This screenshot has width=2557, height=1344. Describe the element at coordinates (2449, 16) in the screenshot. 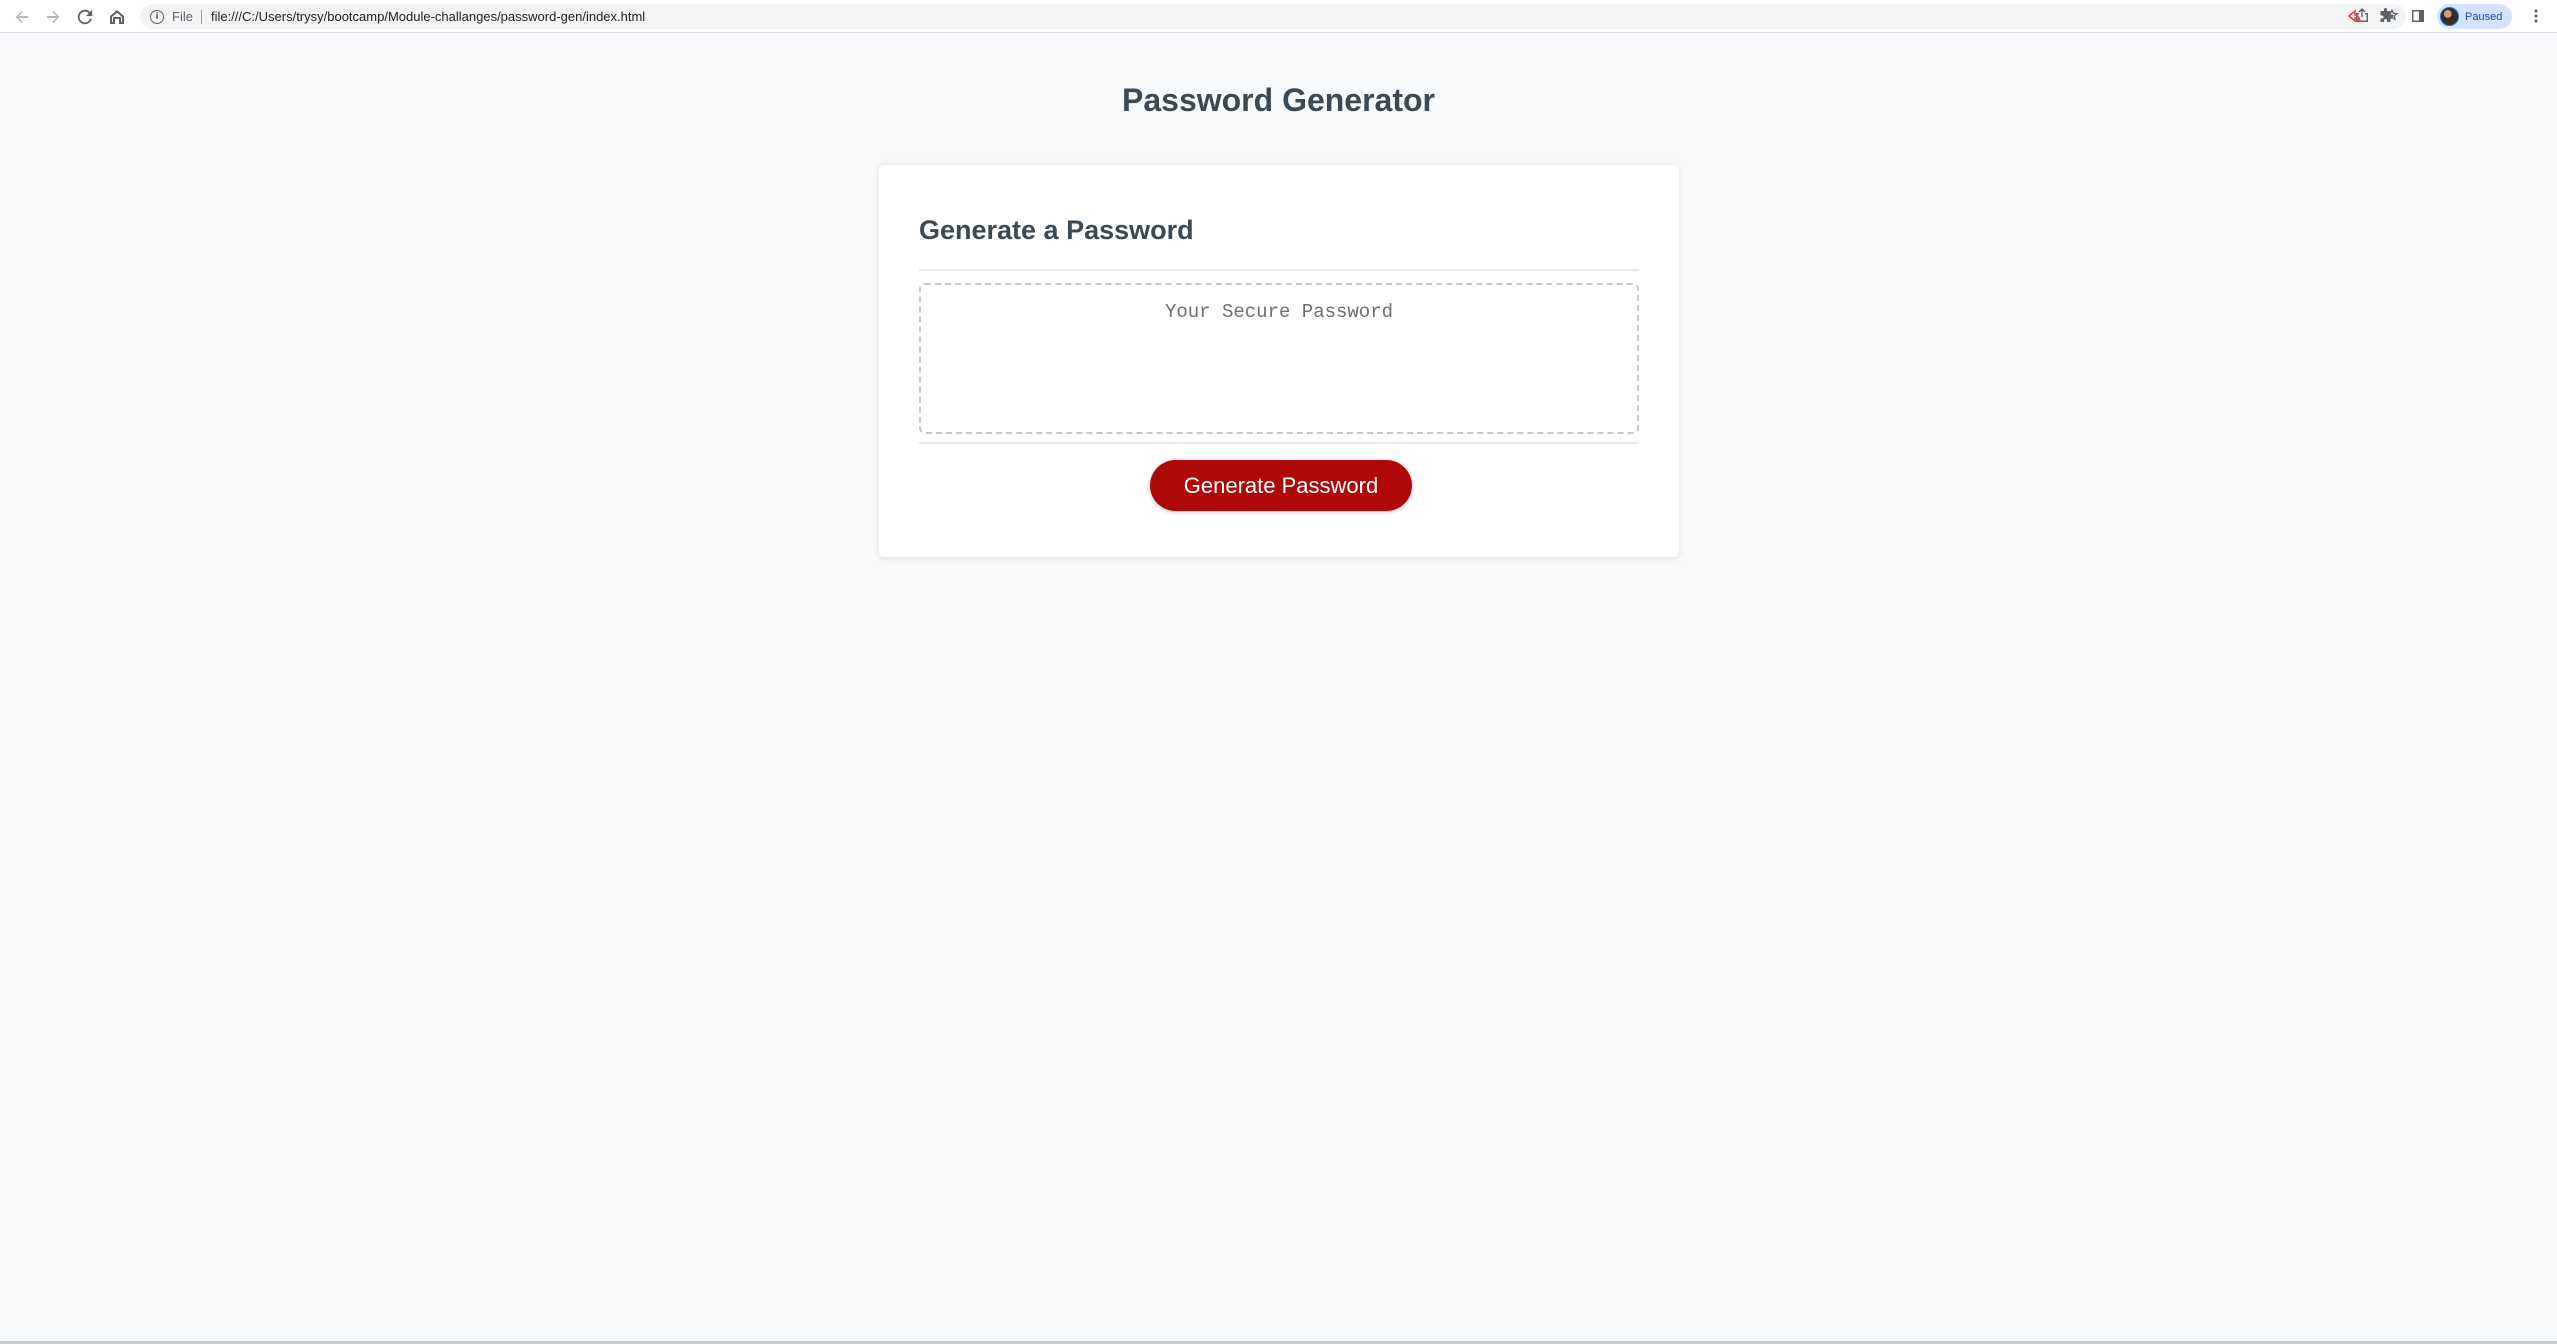

I see `avatar` at that location.